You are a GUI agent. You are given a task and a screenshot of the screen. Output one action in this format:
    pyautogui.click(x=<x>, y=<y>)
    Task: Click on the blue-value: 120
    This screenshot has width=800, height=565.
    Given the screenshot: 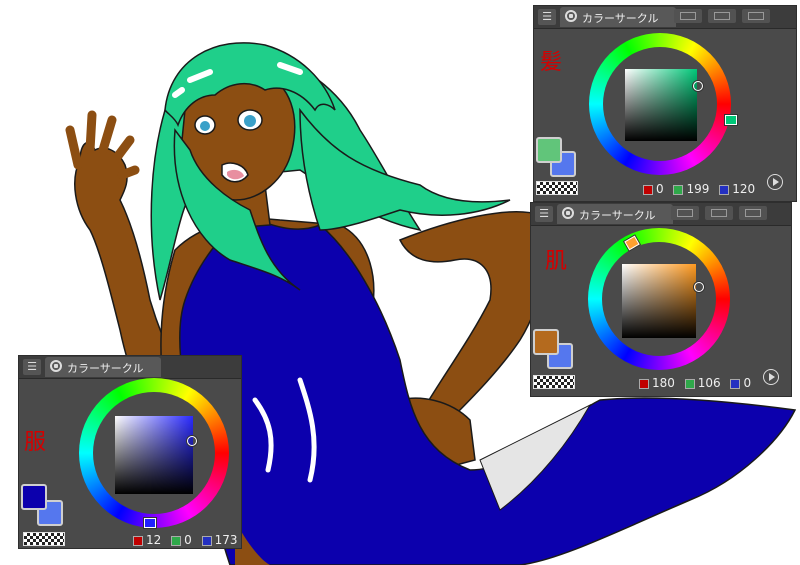 What is the action you would take?
    pyautogui.click(x=744, y=189)
    